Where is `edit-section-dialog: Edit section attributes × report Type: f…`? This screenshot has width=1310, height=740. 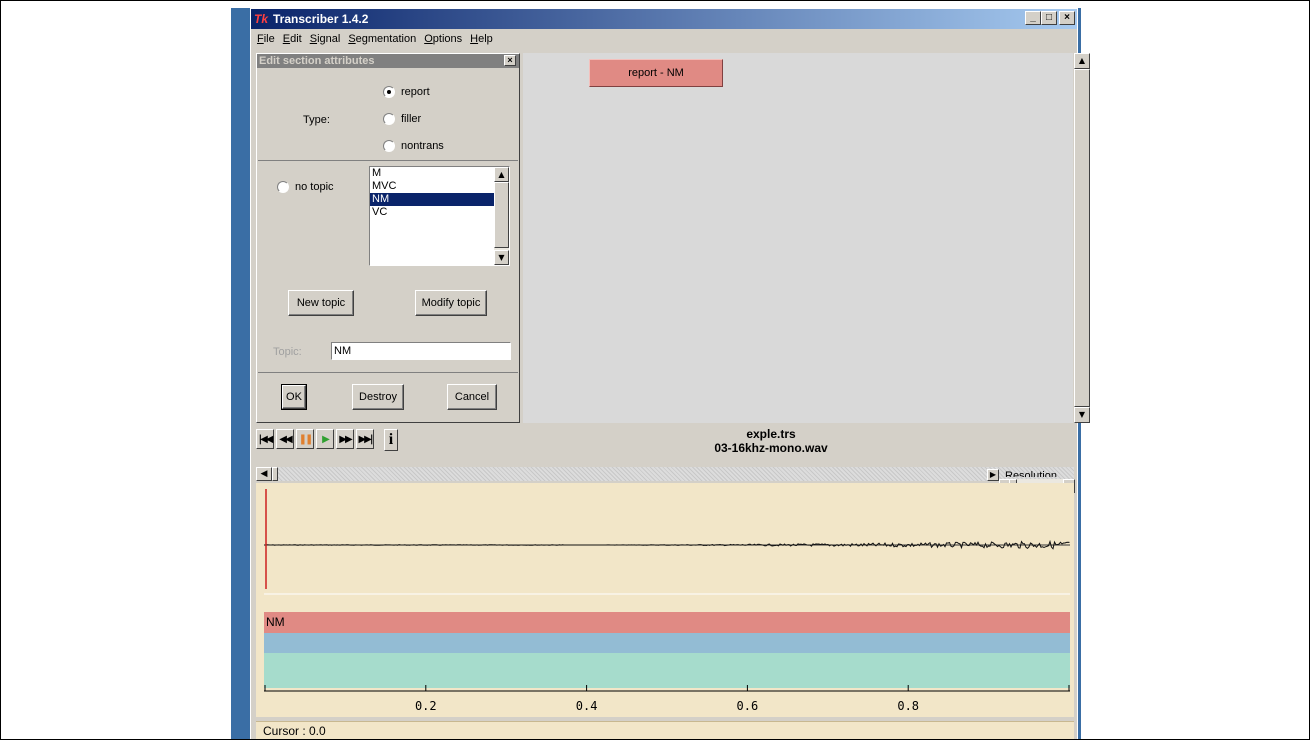 edit-section-dialog: Edit section attributes × report Type: f… is located at coordinates (388, 238).